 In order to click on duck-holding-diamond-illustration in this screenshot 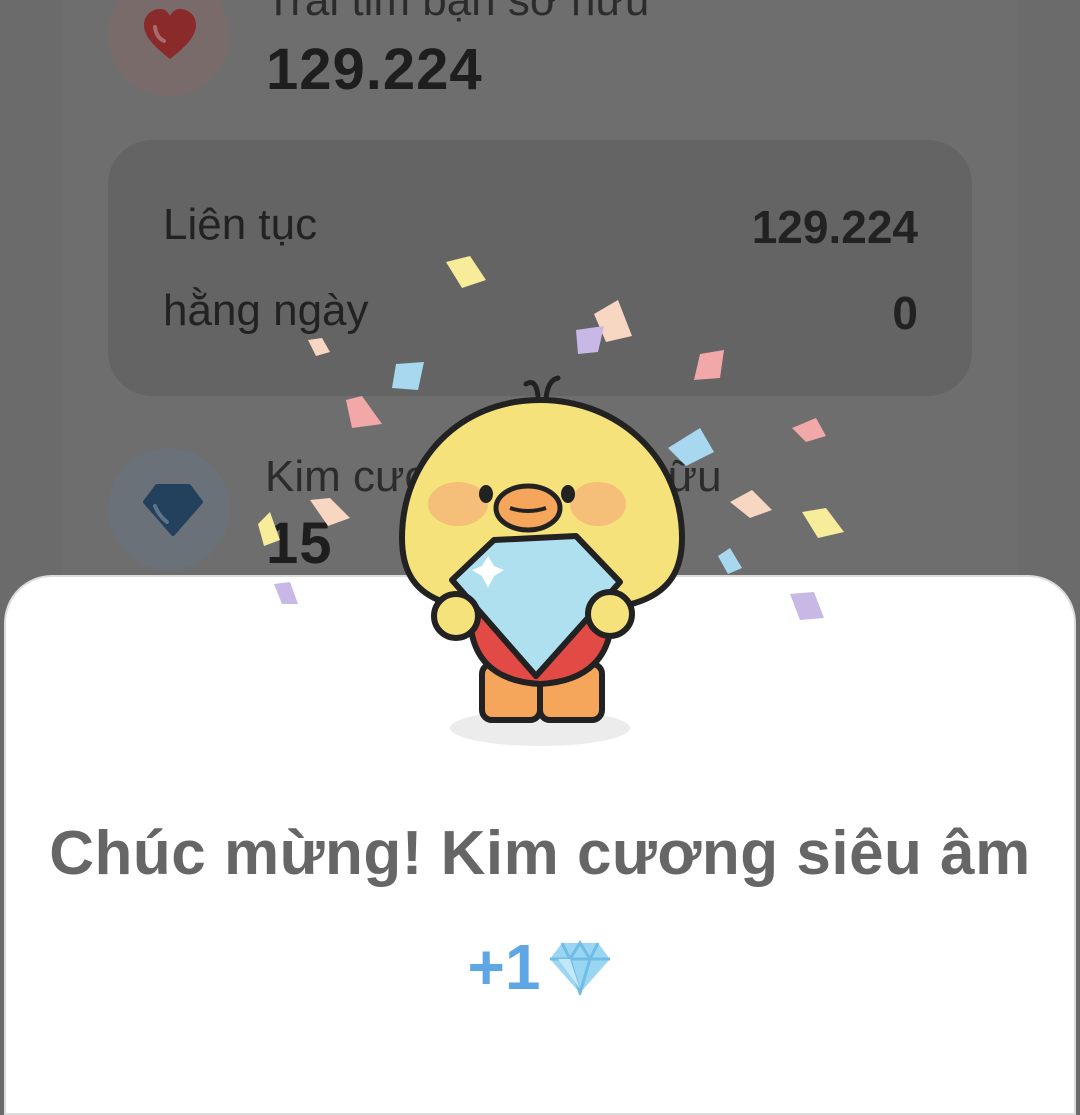, I will do `click(542, 560)`.